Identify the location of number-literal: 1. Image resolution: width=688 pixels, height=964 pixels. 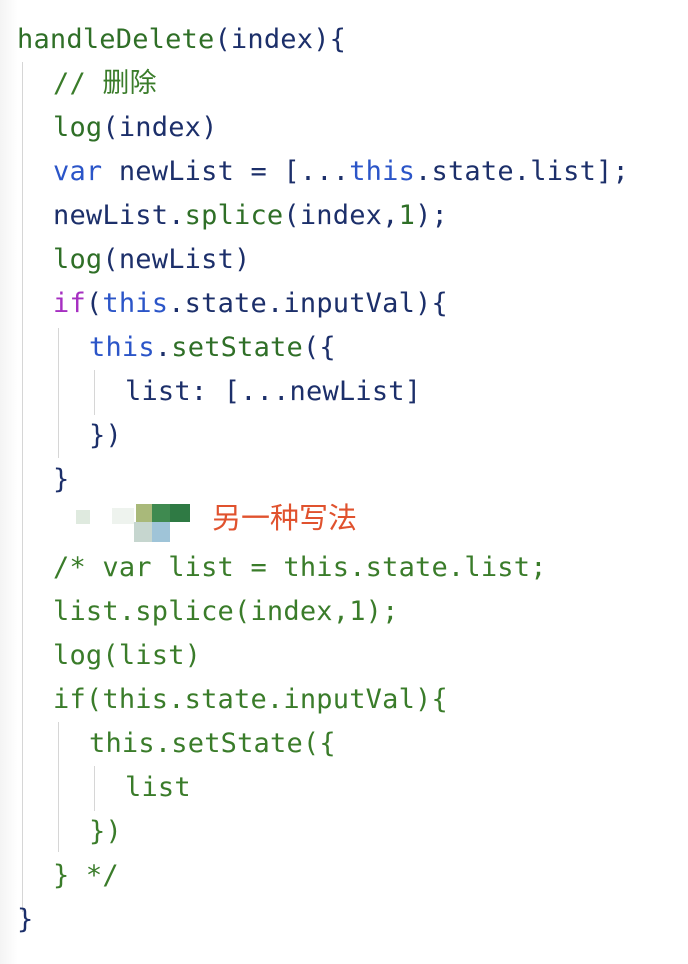
(407, 215).